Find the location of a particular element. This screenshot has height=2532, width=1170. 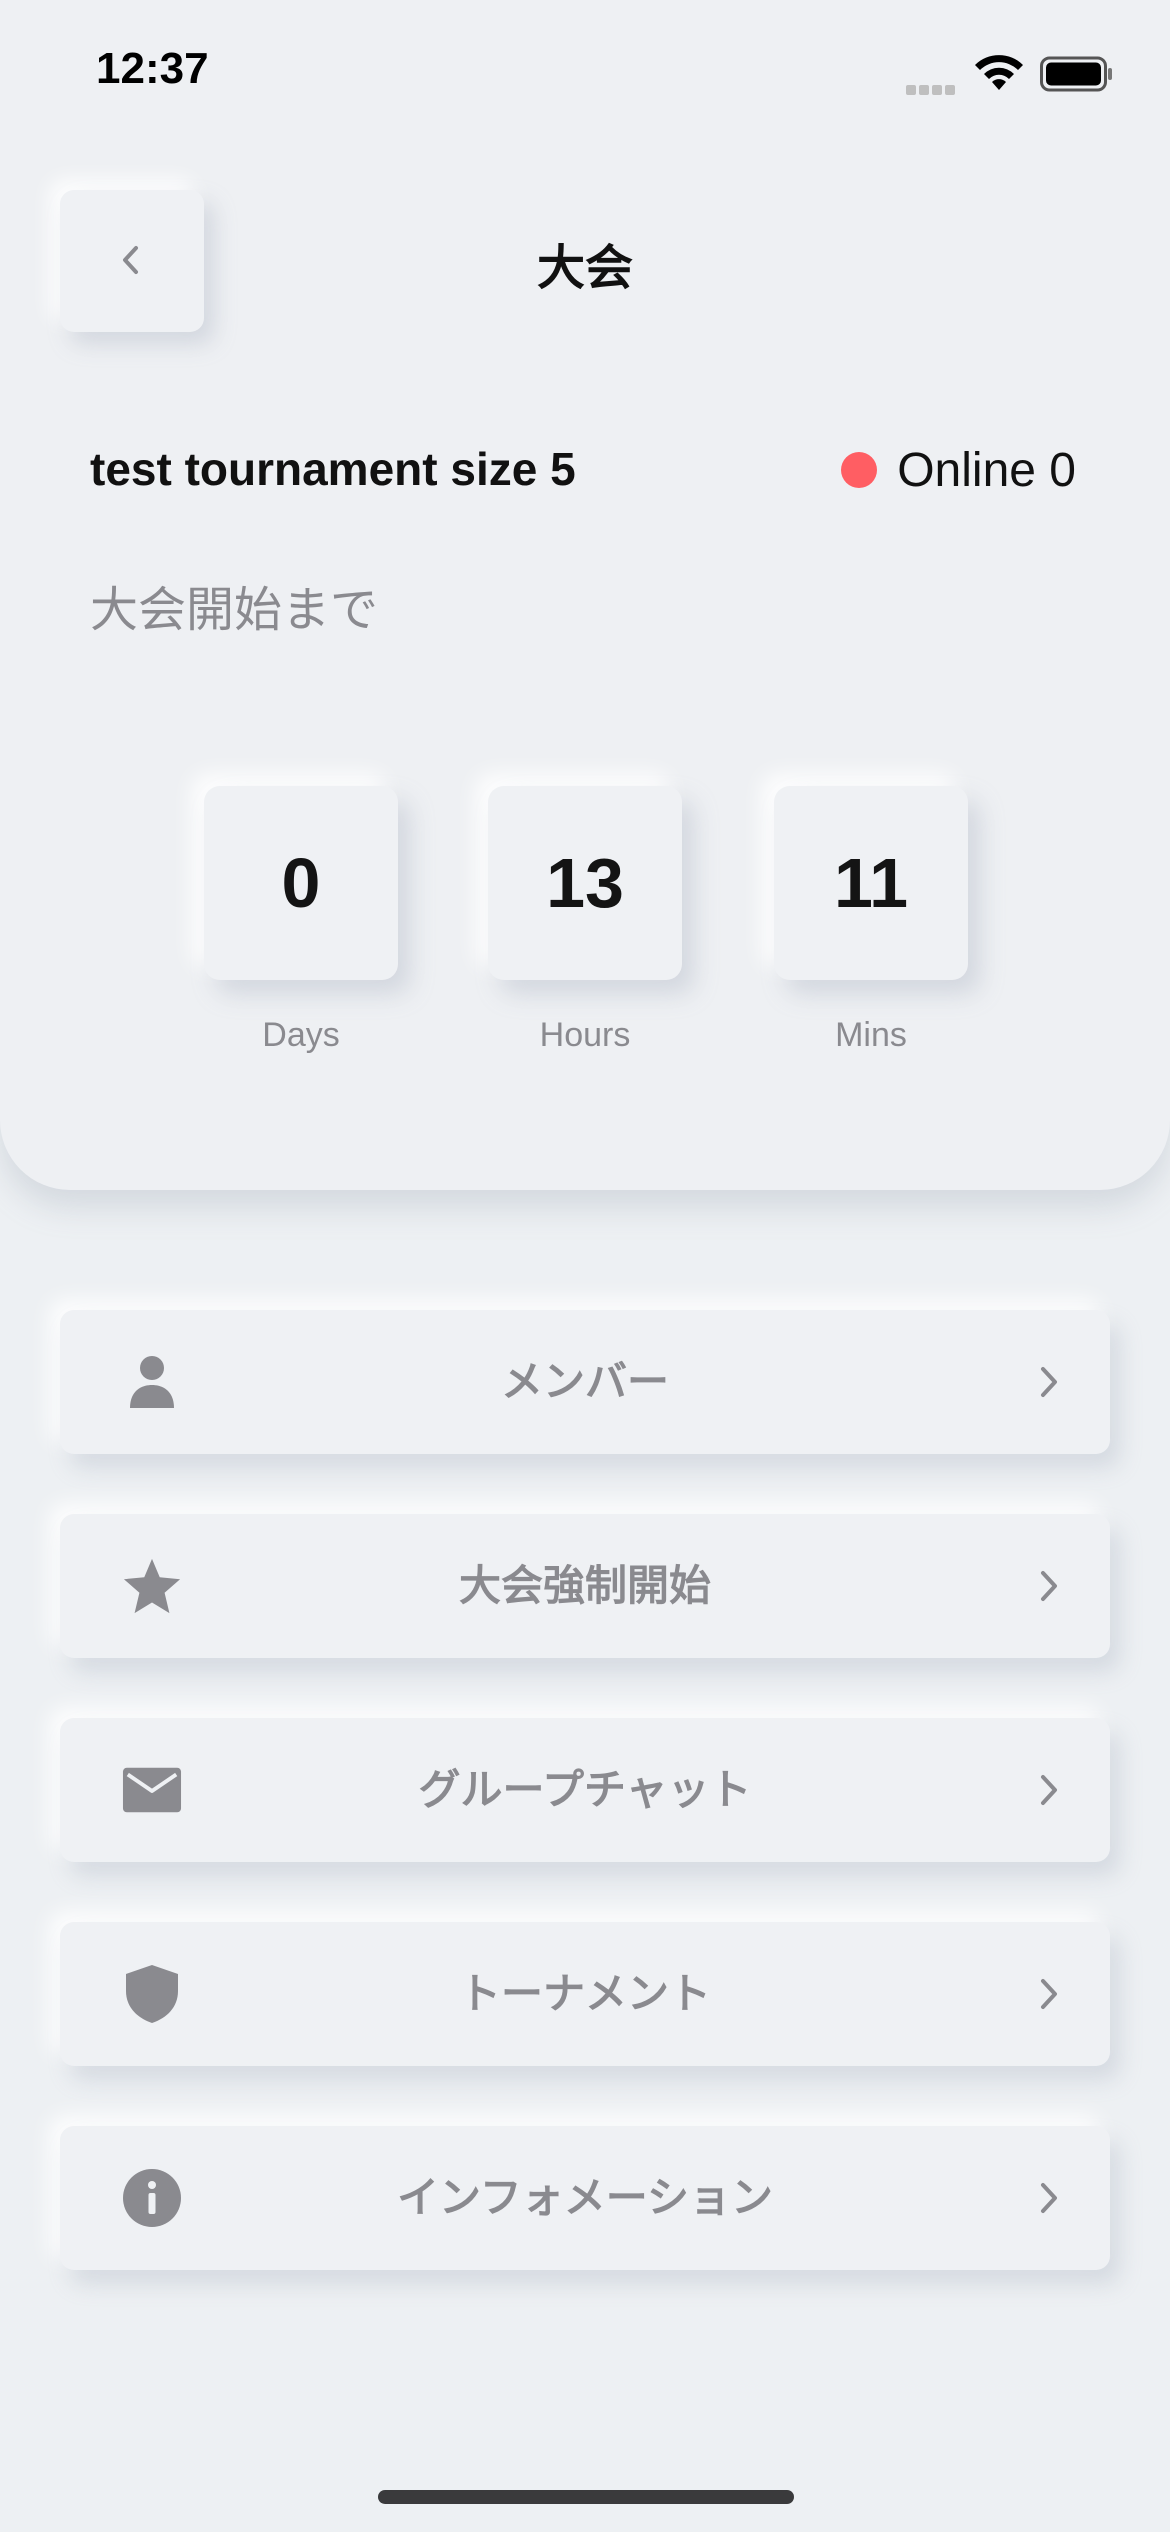

online-status-dot is located at coordinates (859, 470).